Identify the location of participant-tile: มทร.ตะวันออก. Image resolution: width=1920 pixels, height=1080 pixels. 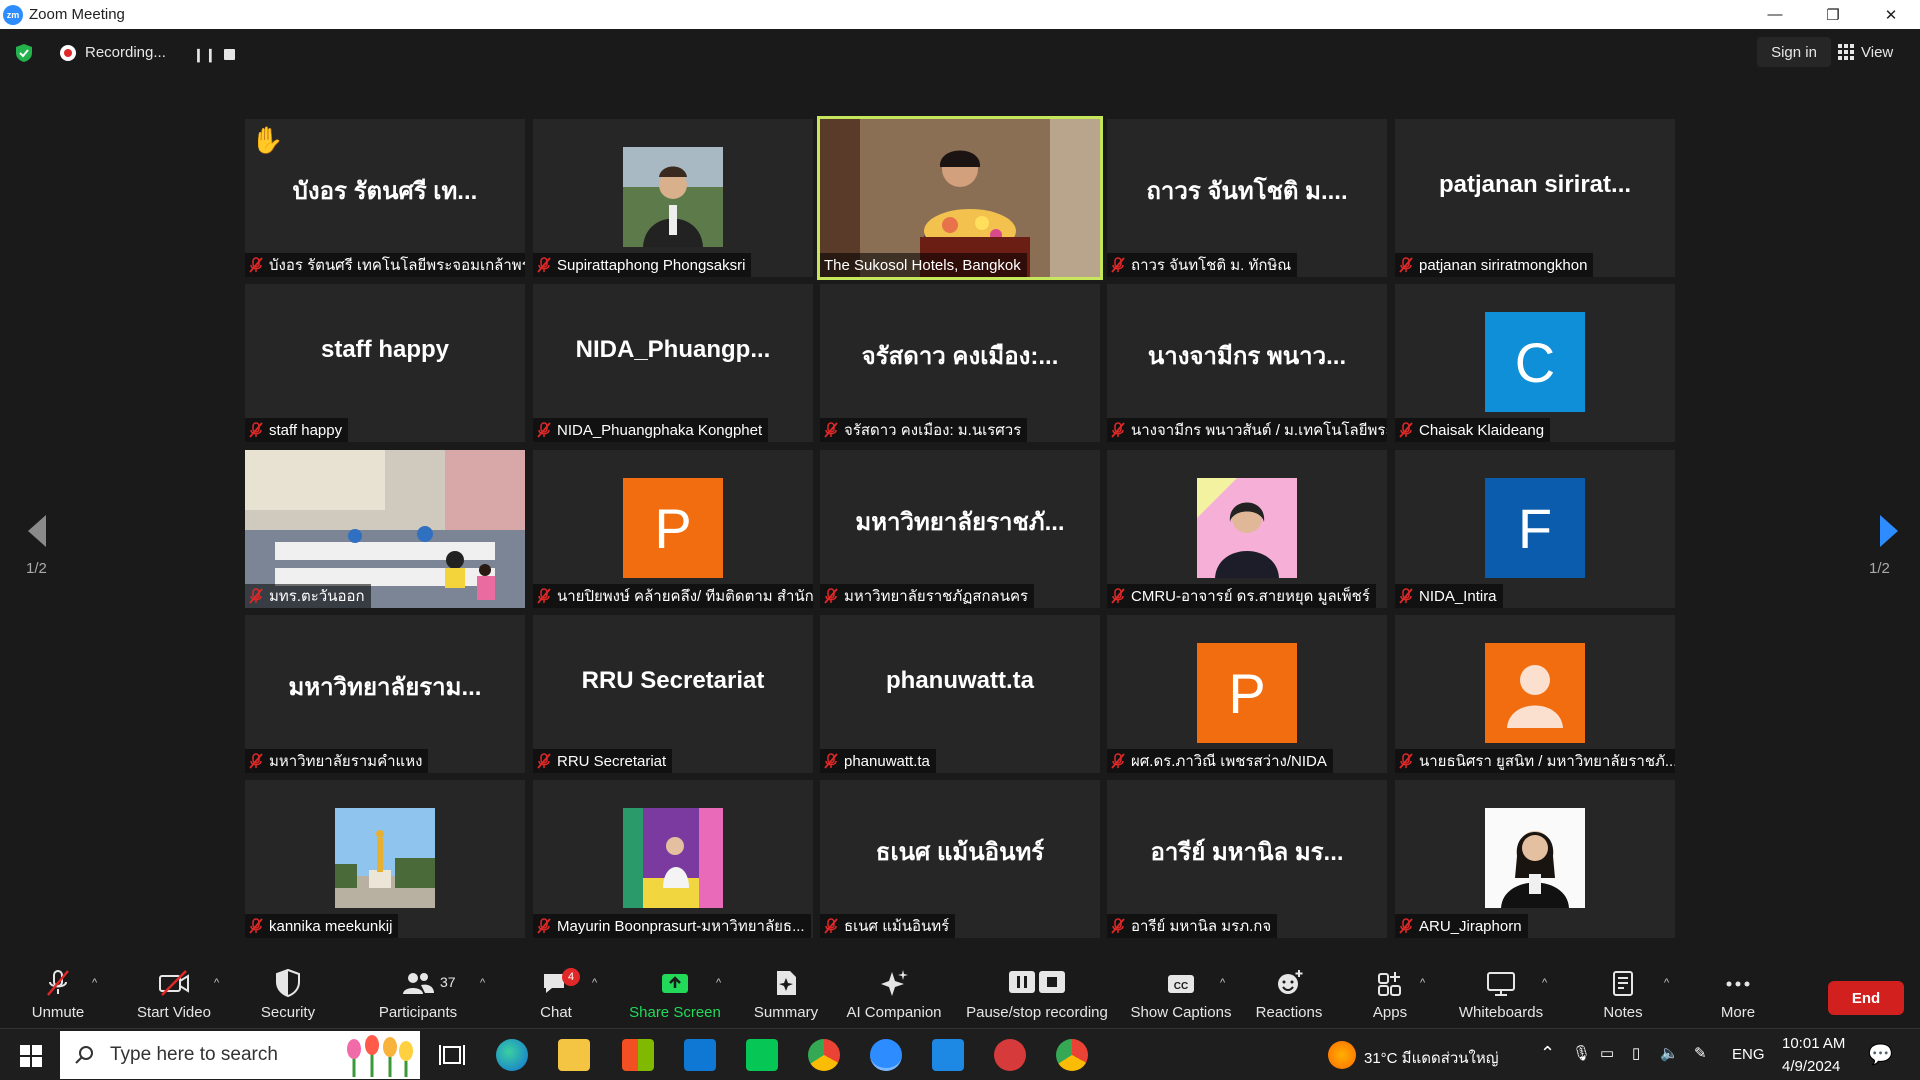
(385, 529).